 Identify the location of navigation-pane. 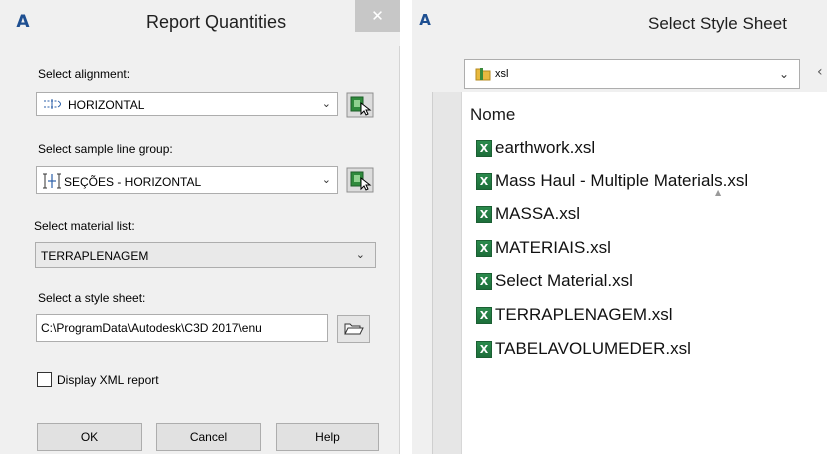
(447, 273).